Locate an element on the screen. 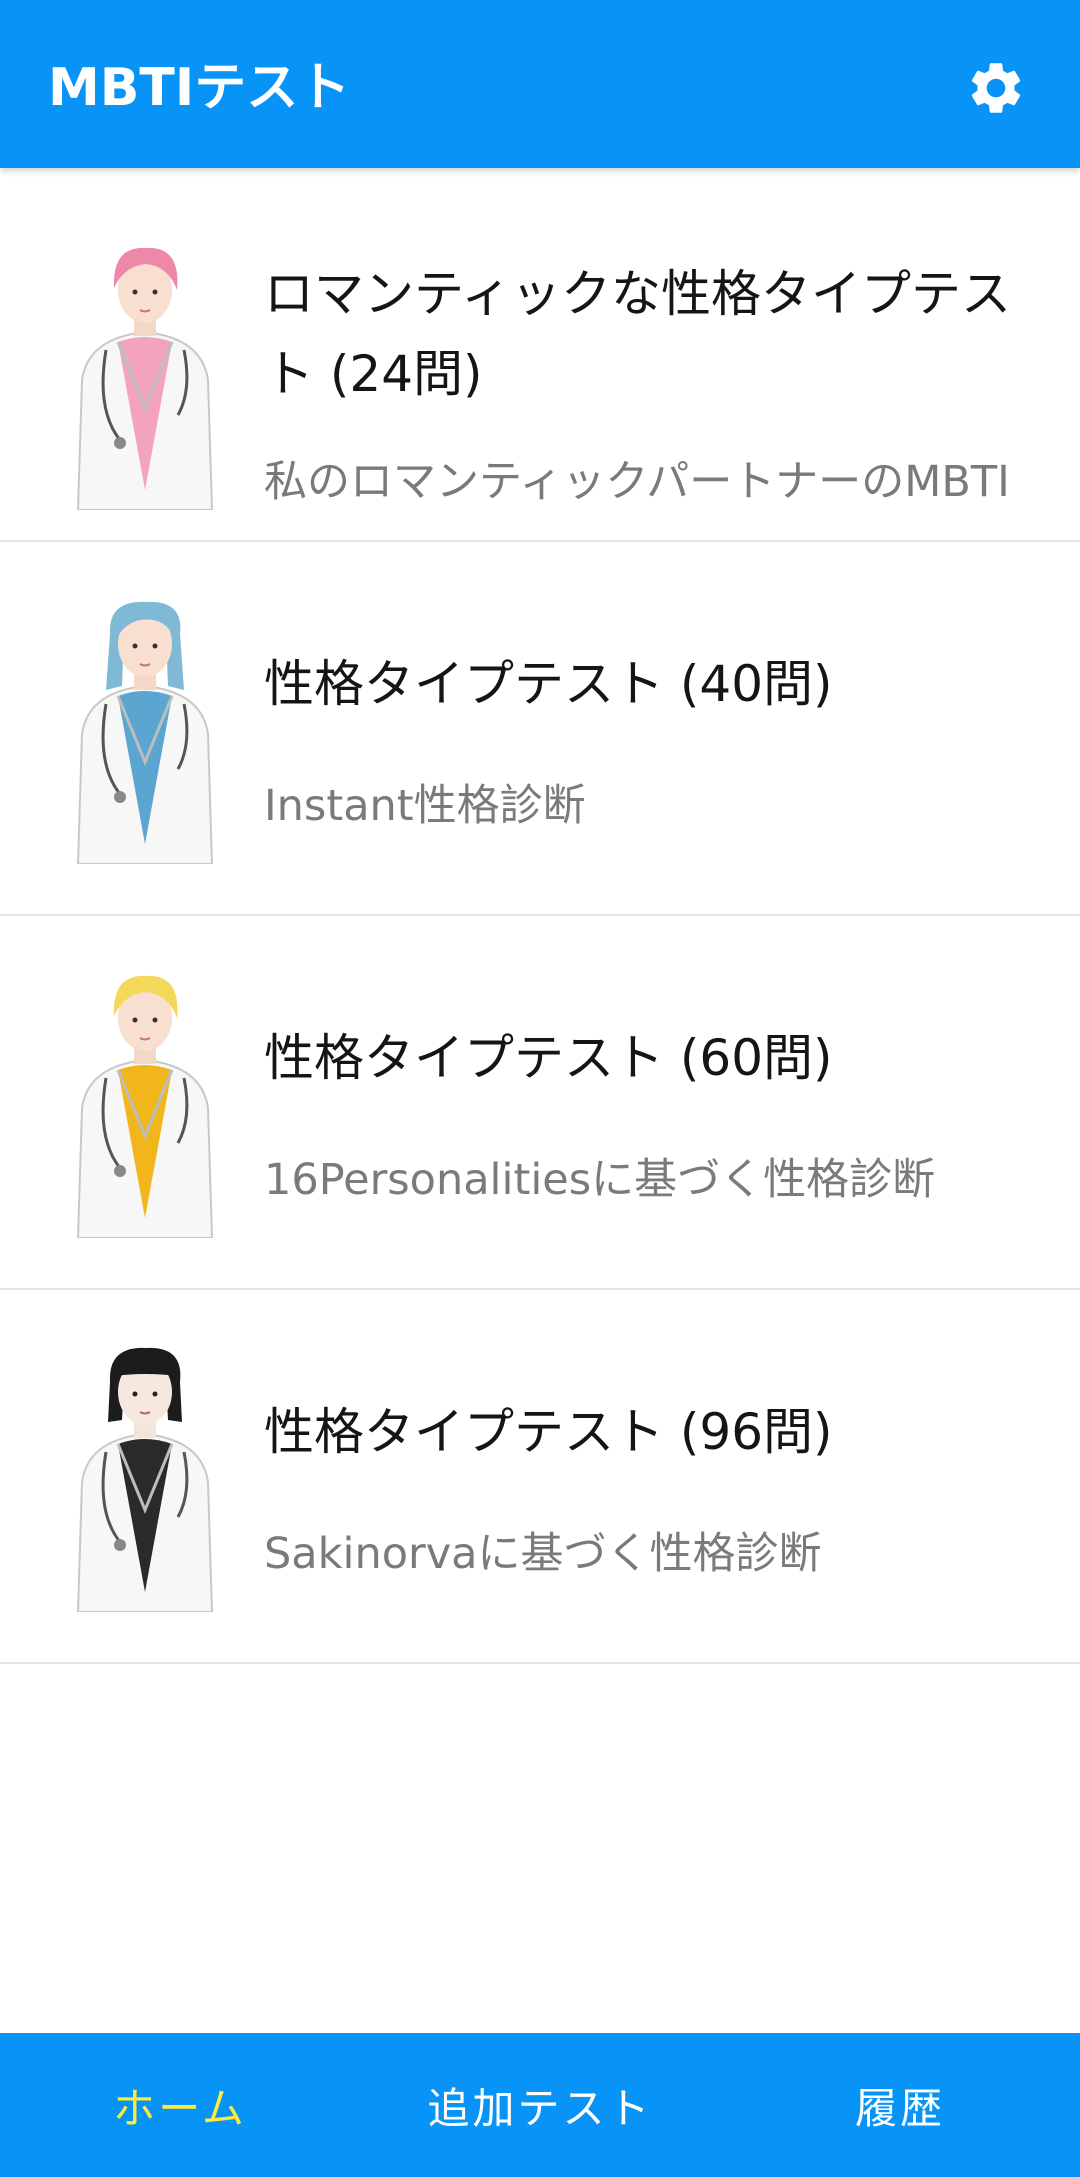  test-title: 性格タイプテスト (40問) is located at coordinates (548, 684).